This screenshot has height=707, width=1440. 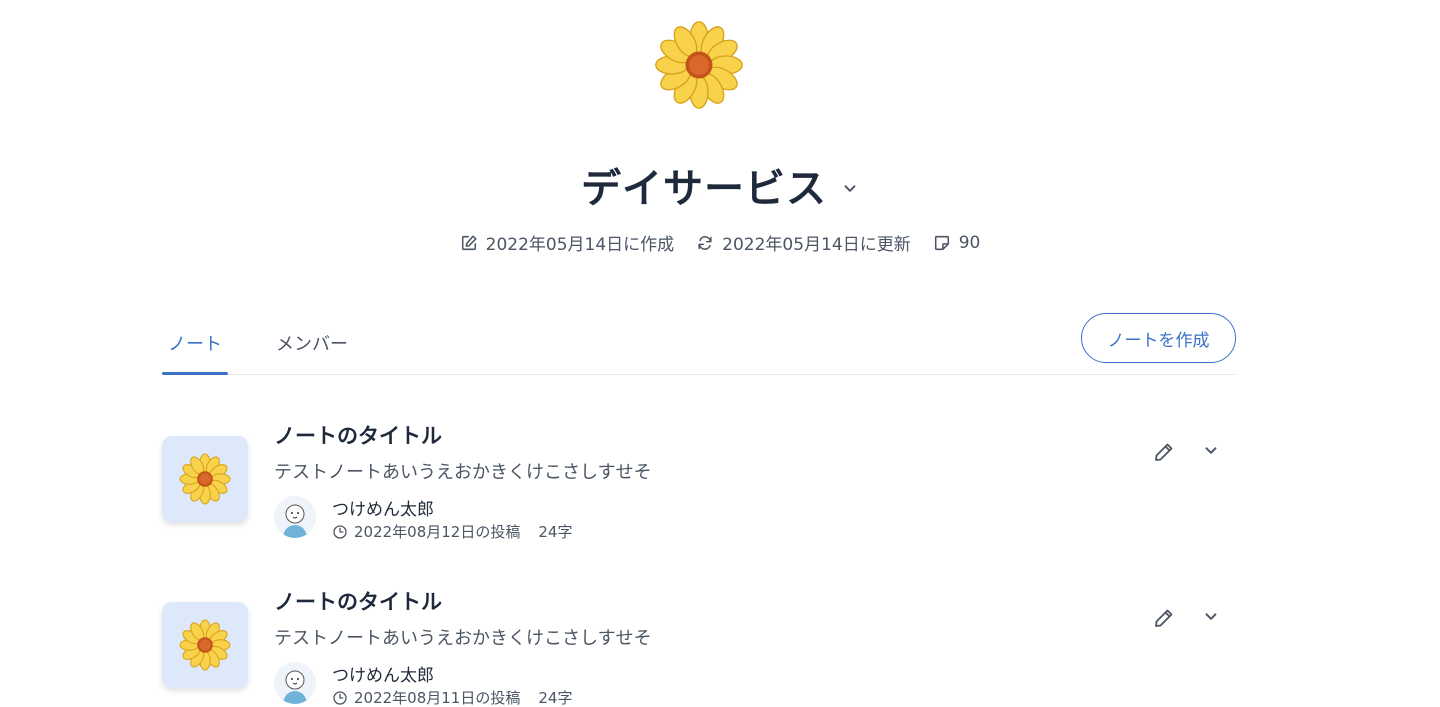 I want to click on tab-notes: ノート, so click(x=195, y=343).